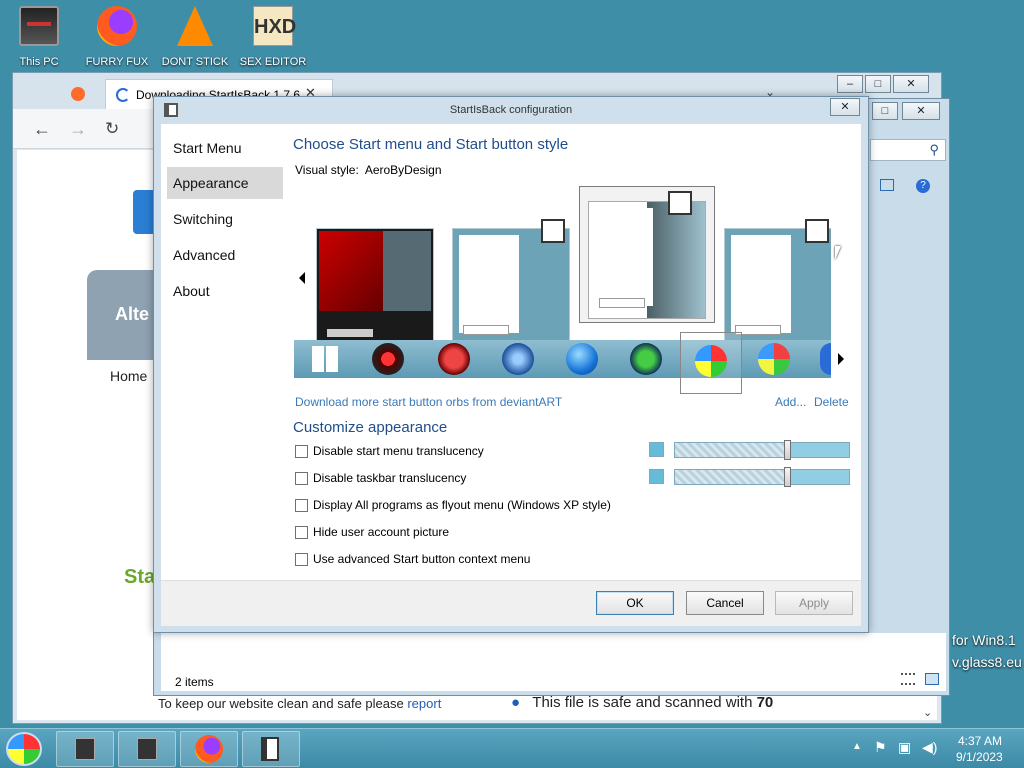  What do you see at coordinates (225, 255) in the screenshot?
I see `nav-advanced: Advanced` at bounding box center [225, 255].